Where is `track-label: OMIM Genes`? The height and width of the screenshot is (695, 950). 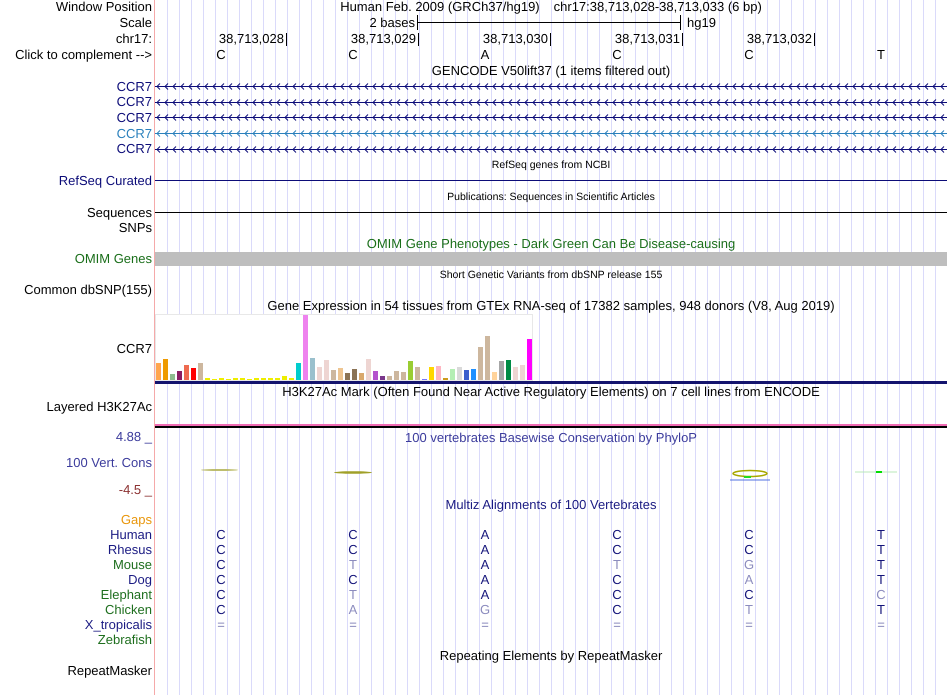 track-label: OMIM Genes is located at coordinates (113, 259).